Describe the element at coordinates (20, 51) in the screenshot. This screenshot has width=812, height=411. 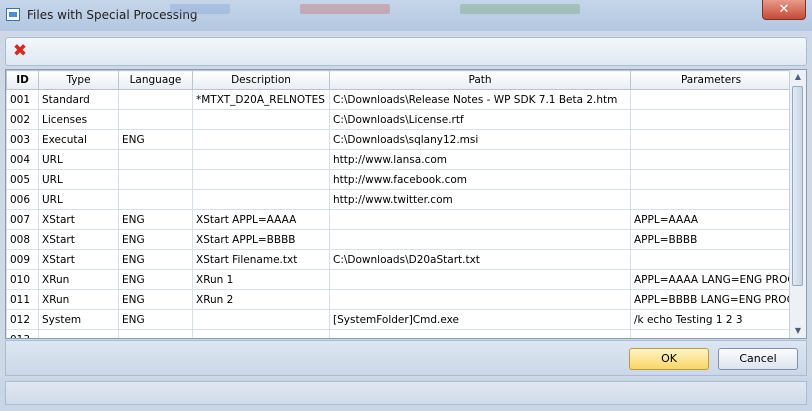
I see `delete-x-icon: ✖` at that location.